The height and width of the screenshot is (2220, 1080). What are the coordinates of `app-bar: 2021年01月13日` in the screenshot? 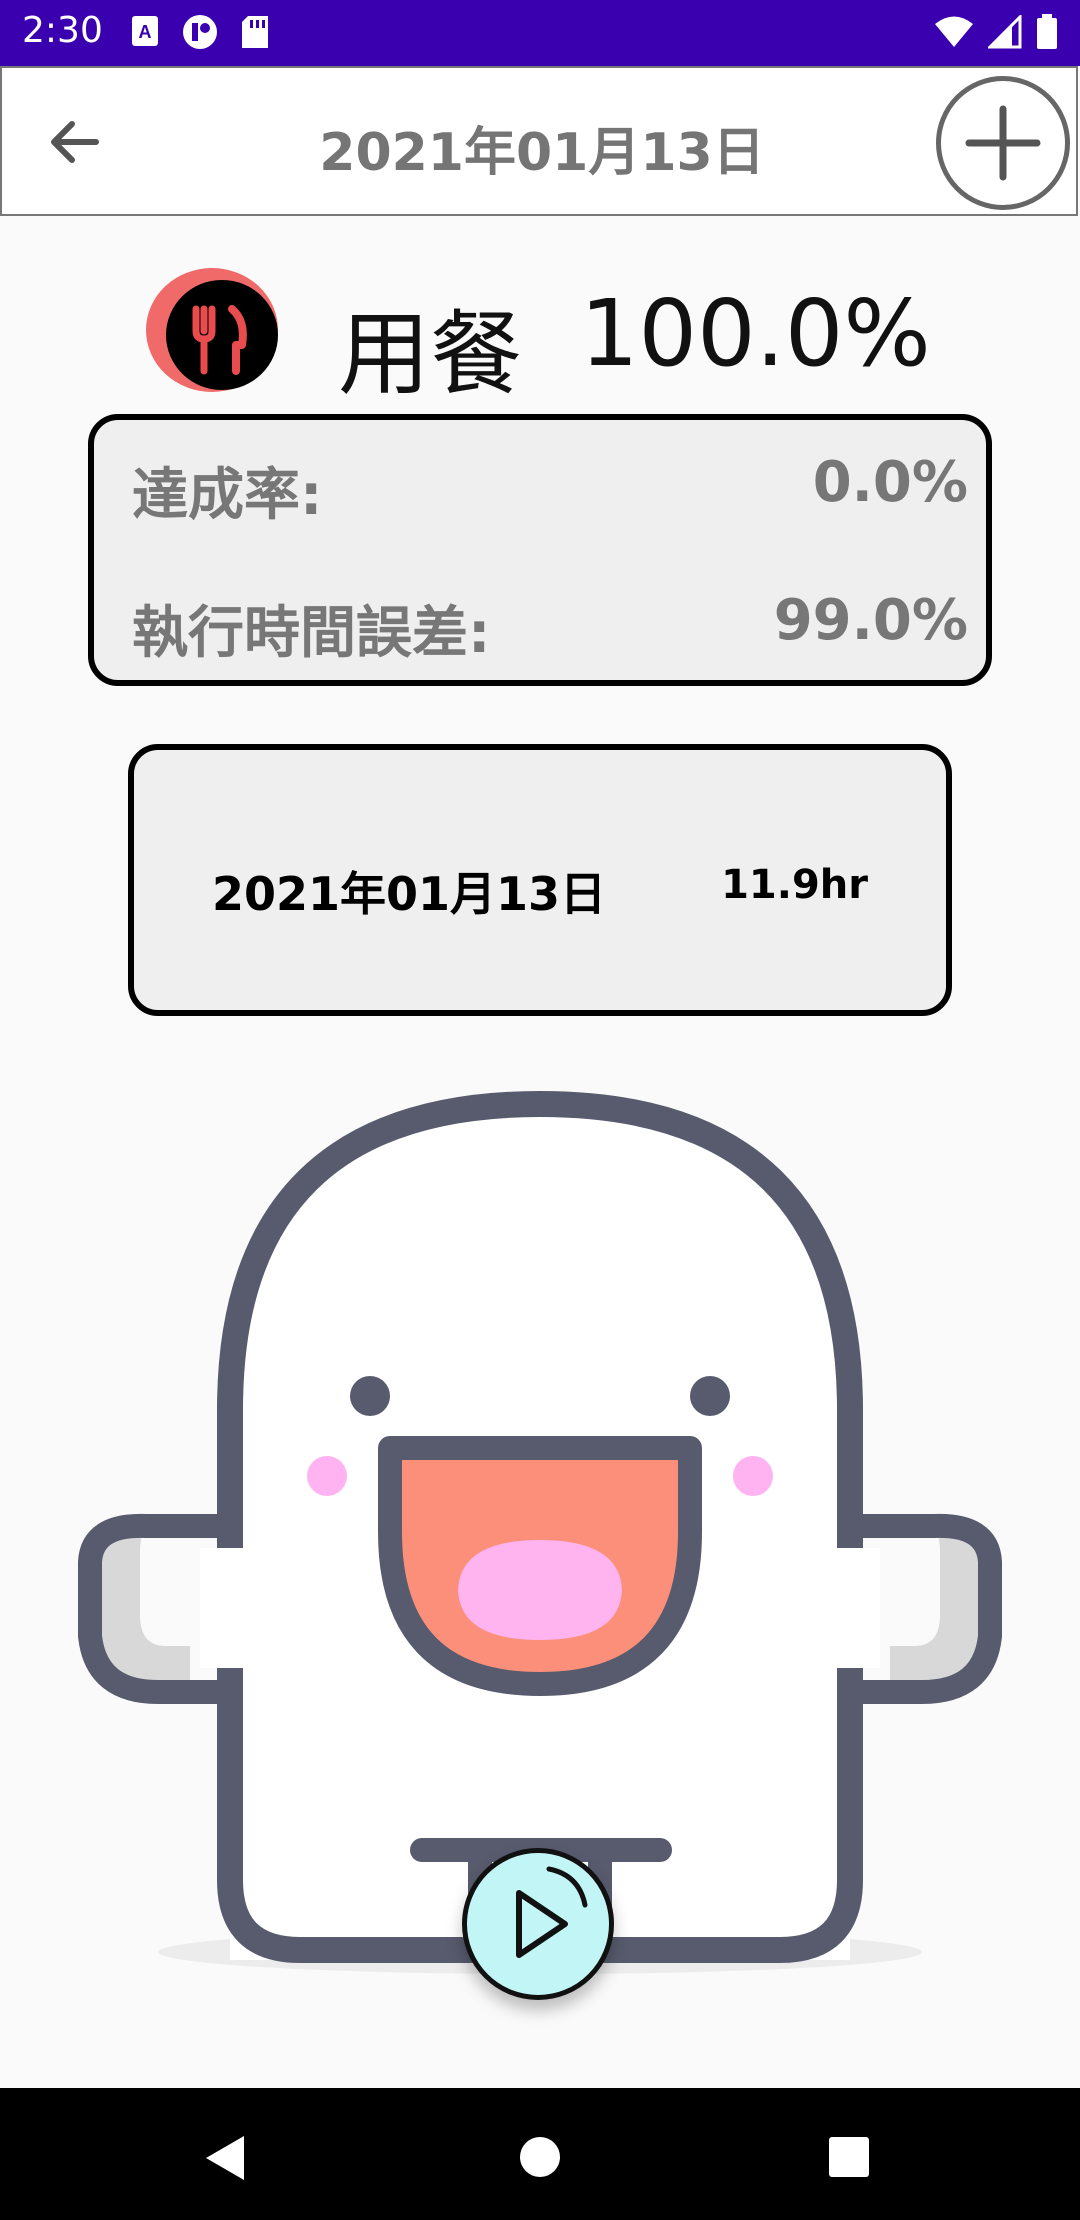 It's located at (539, 141).